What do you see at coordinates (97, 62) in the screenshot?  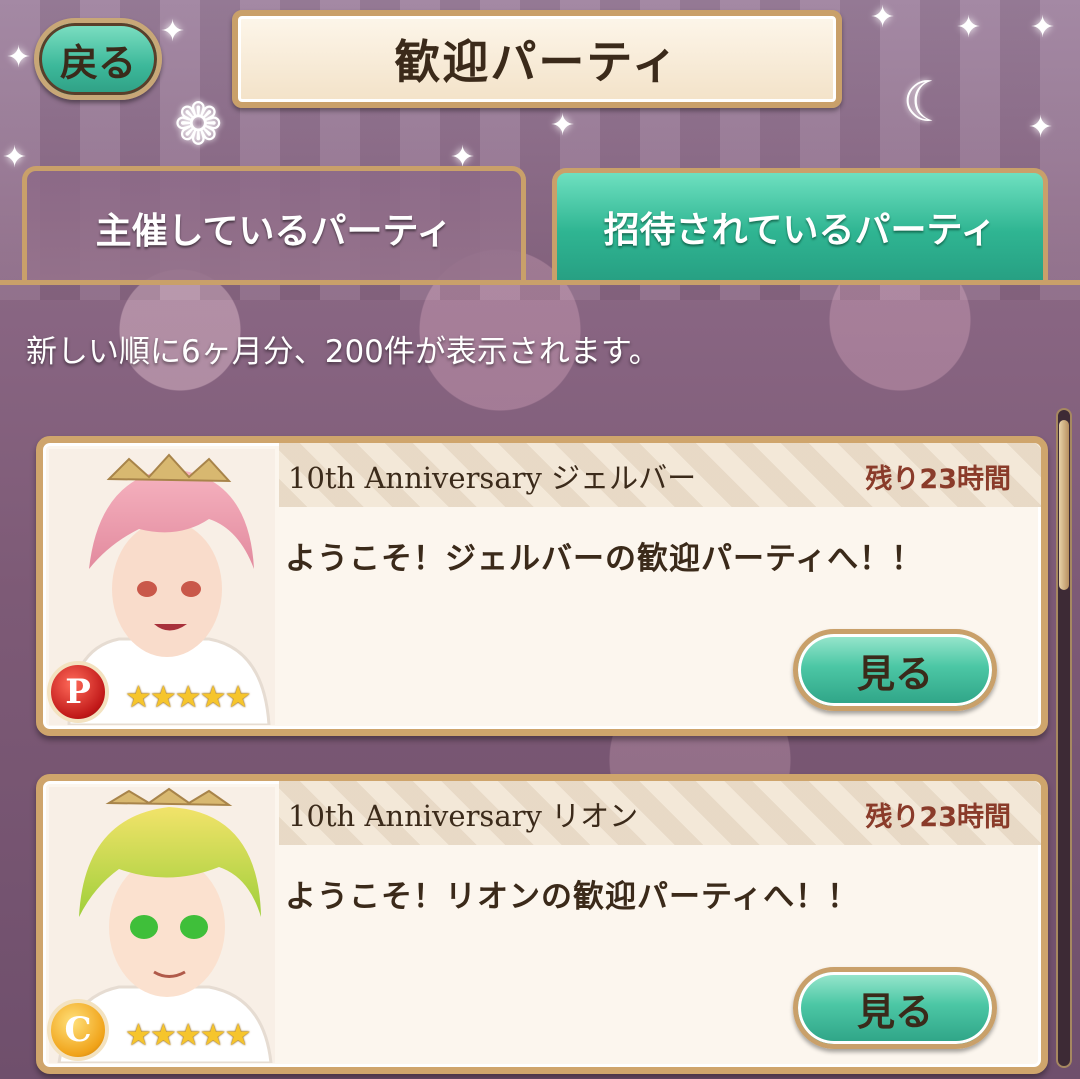 I see `back-button-label: 戻る` at bounding box center [97, 62].